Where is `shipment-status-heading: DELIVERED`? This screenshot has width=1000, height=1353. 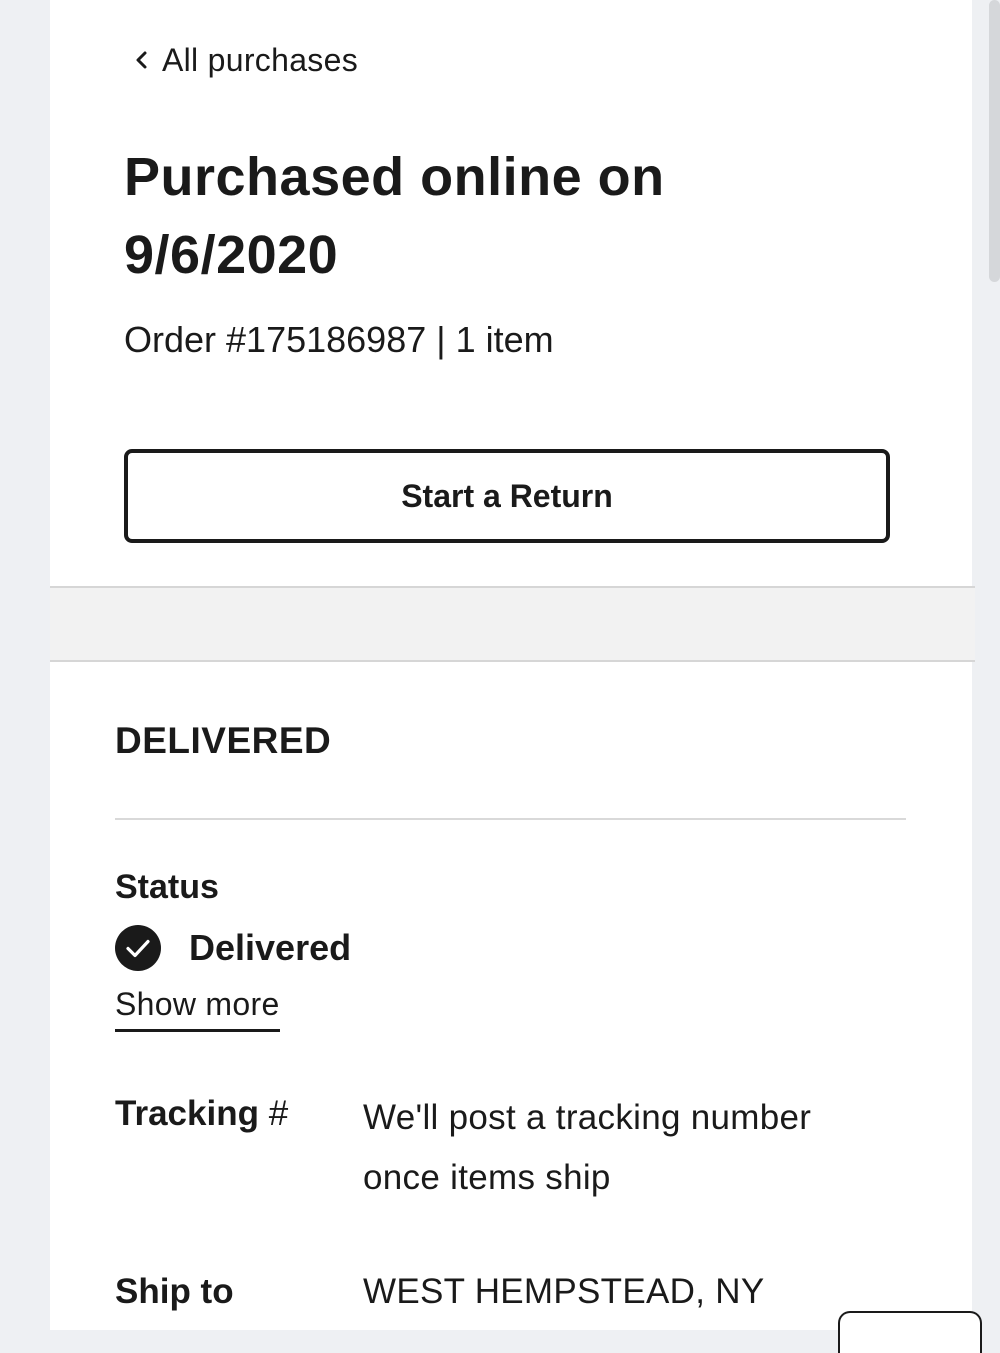
shipment-status-heading: DELIVERED is located at coordinates (223, 740).